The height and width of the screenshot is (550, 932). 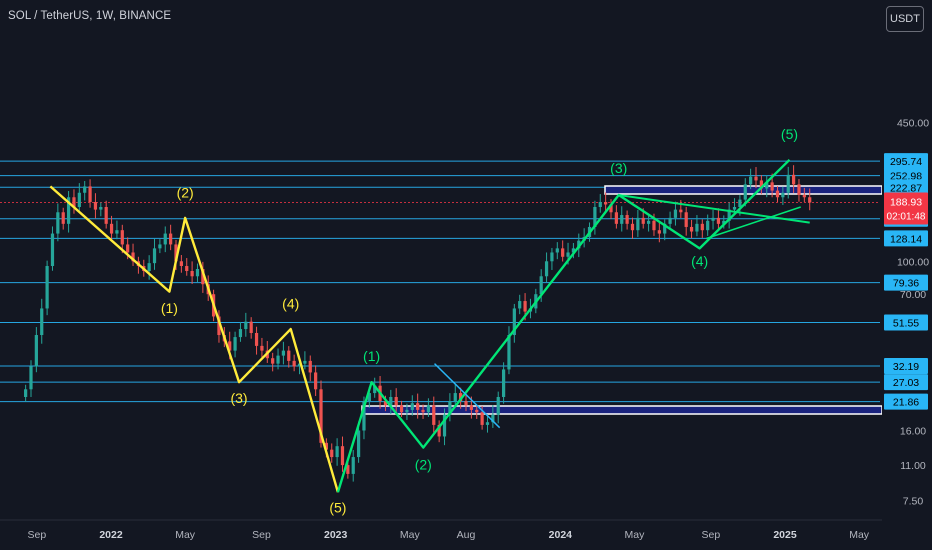 I want to click on current-price-label: 188.93, so click(x=906, y=203).